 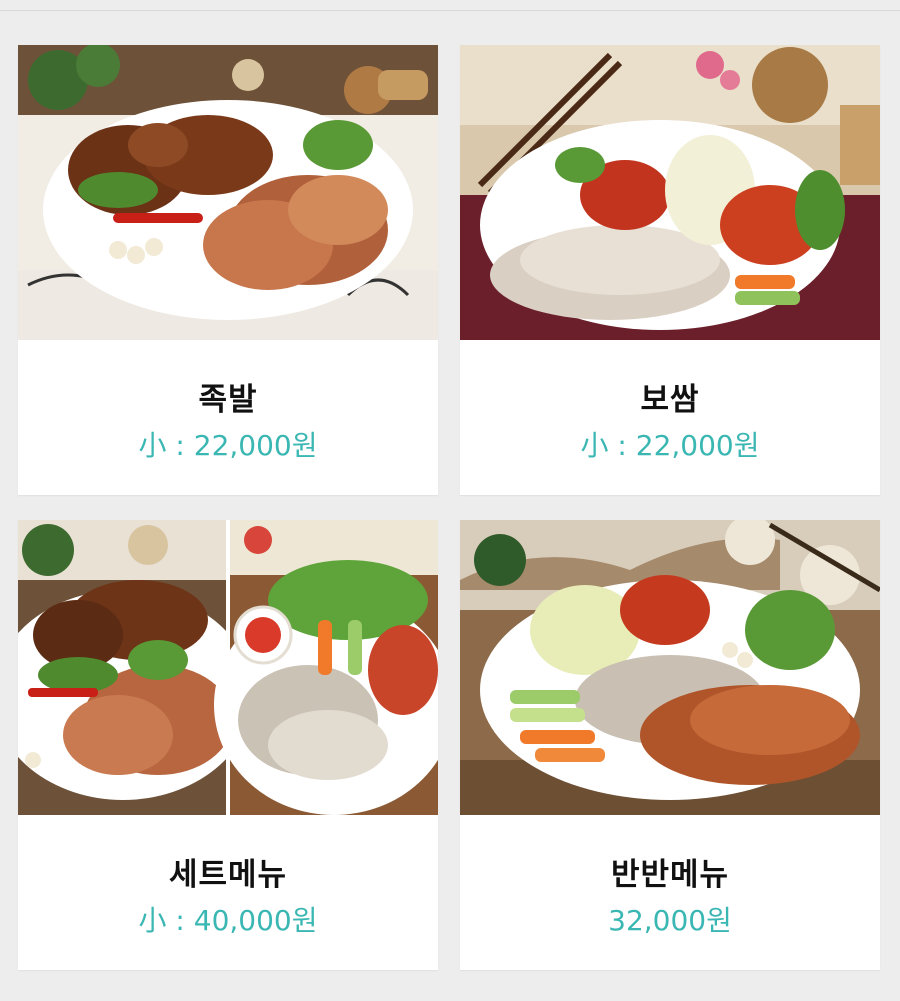 I want to click on menu-item-name: 세트메뉴, so click(x=228, y=875).